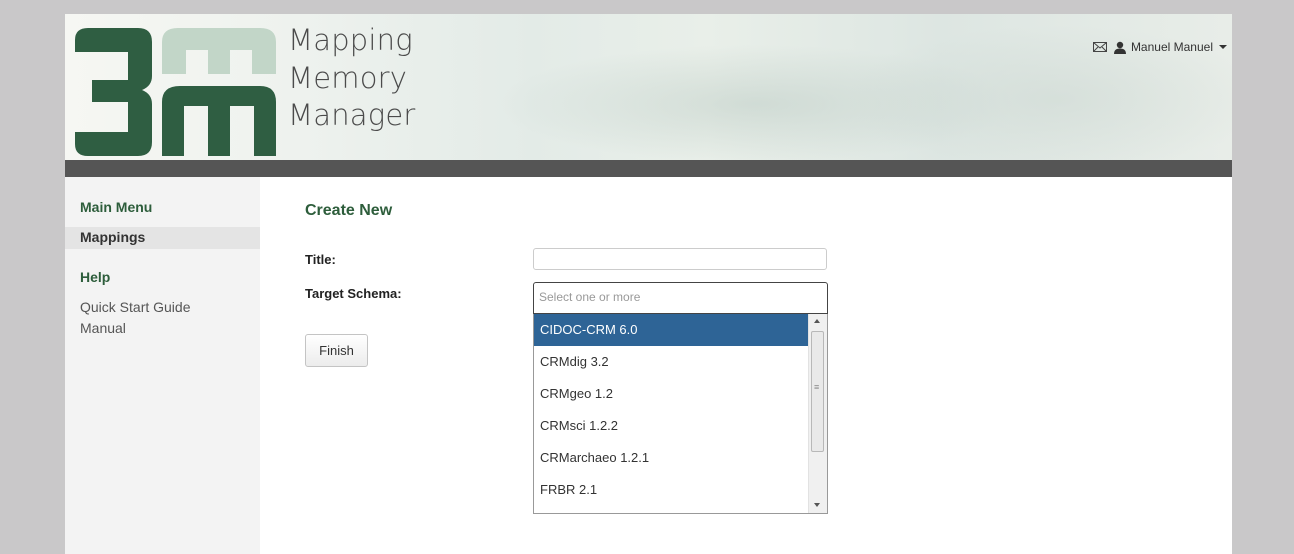 The height and width of the screenshot is (554, 1294). Describe the element at coordinates (353, 293) in the screenshot. I see `target-schema-label: Target Schema:` at that location.